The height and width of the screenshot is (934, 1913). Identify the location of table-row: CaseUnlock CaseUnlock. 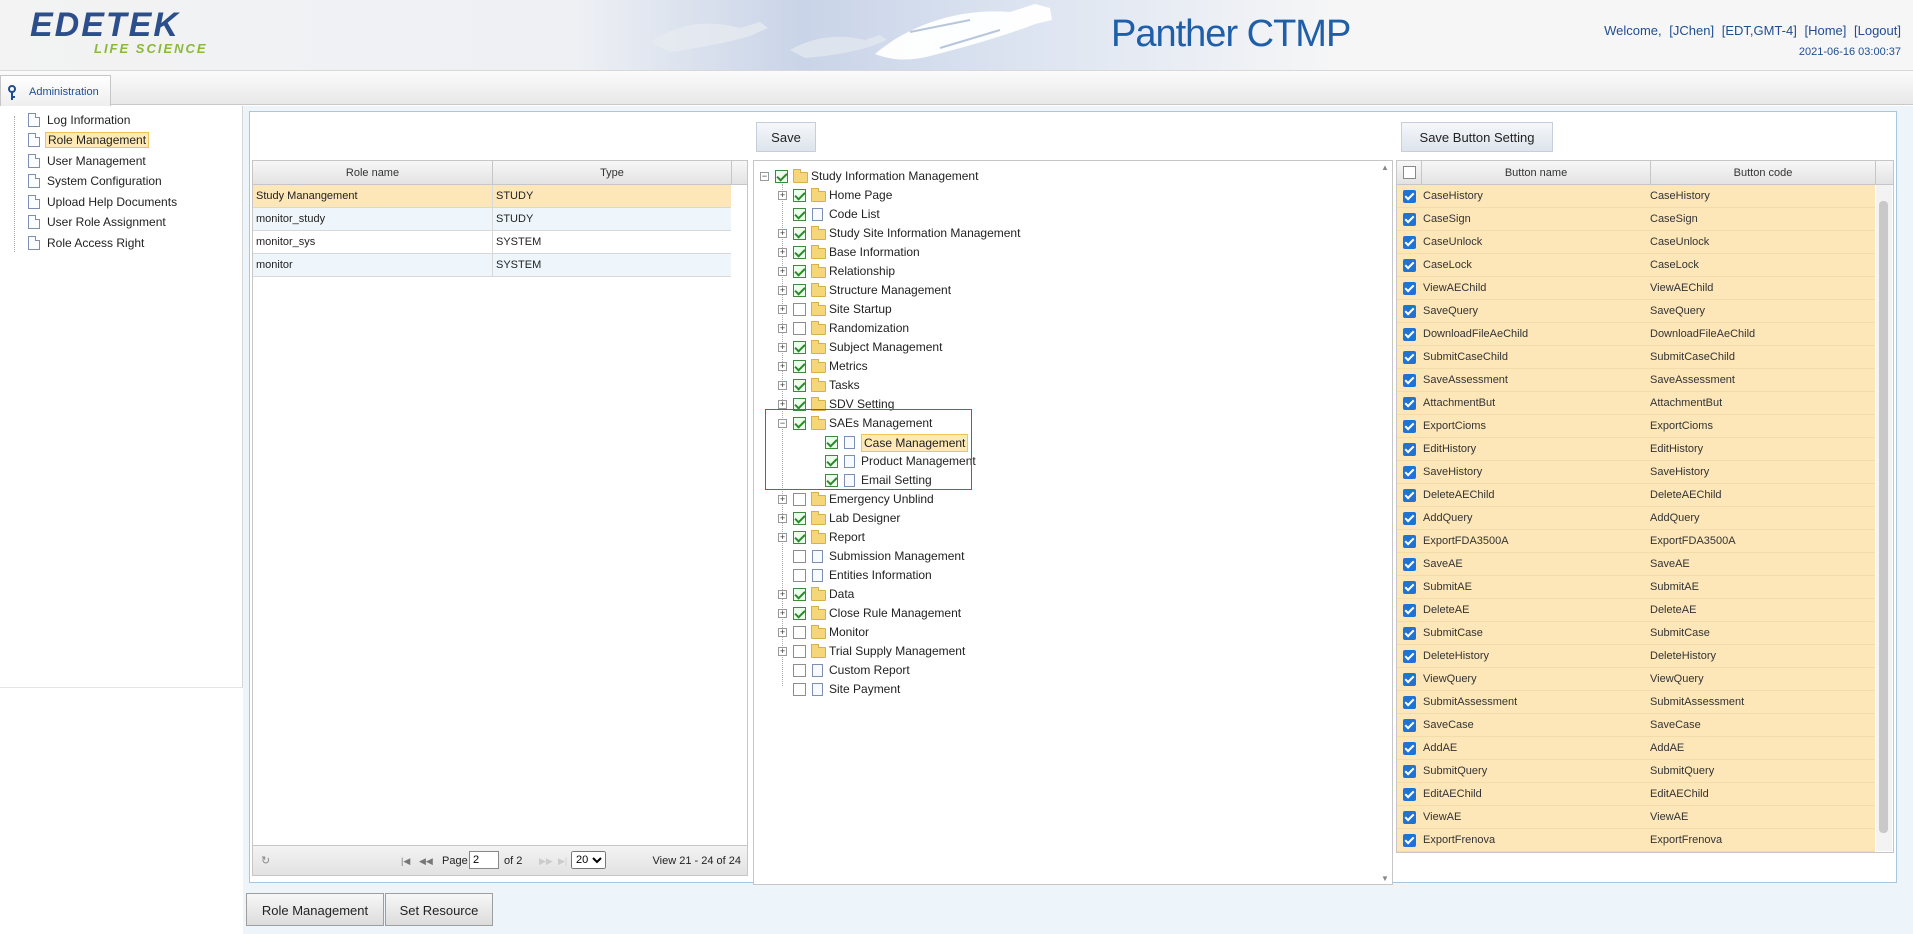
(1636, 242).